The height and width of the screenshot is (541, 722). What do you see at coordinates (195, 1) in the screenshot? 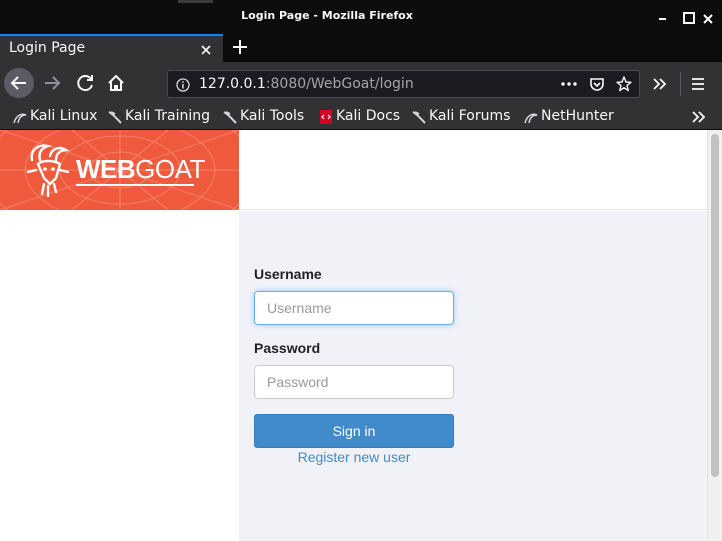
I see `titlebar-accent` at bounding box center [195, 1].